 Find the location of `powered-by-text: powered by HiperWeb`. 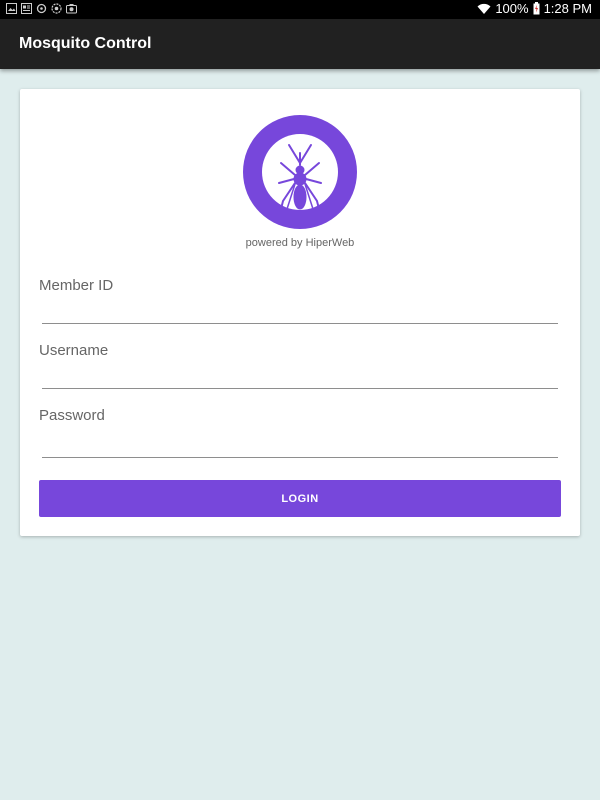

powered-by-text: powered by HiperWeb is located at coordinates (300, 243).